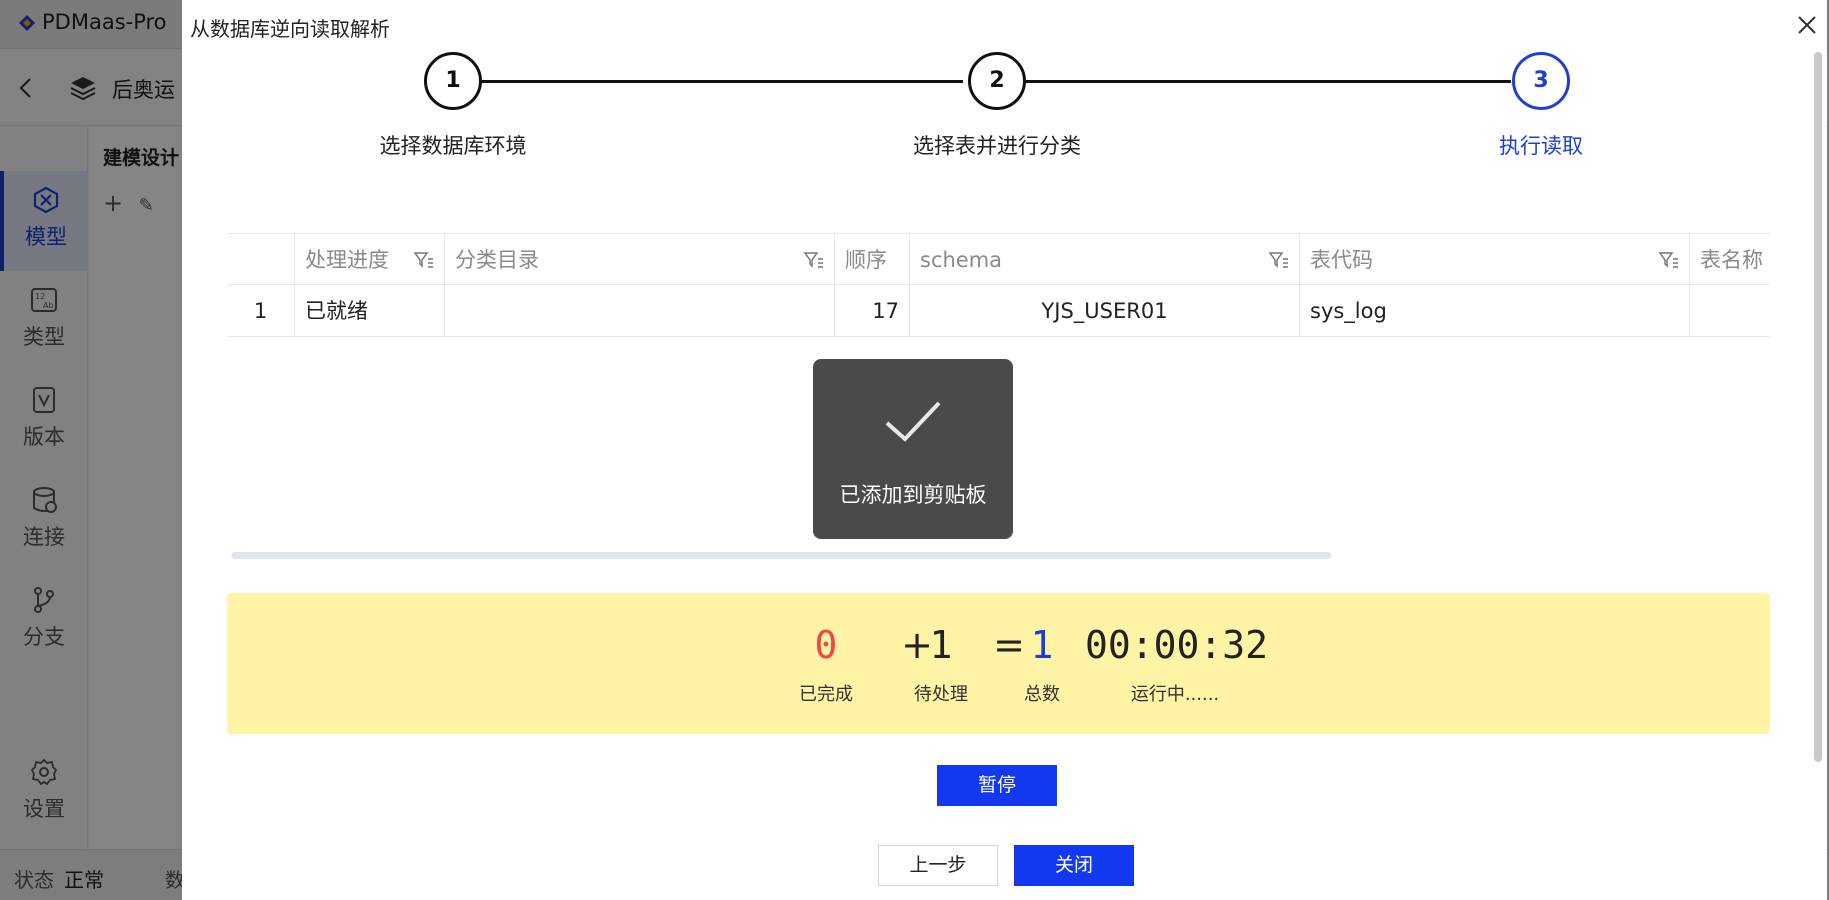 The width and height of the screenshot is (1829, 900). I want to click on column-header-category: 分类目录, so click(639, 260).